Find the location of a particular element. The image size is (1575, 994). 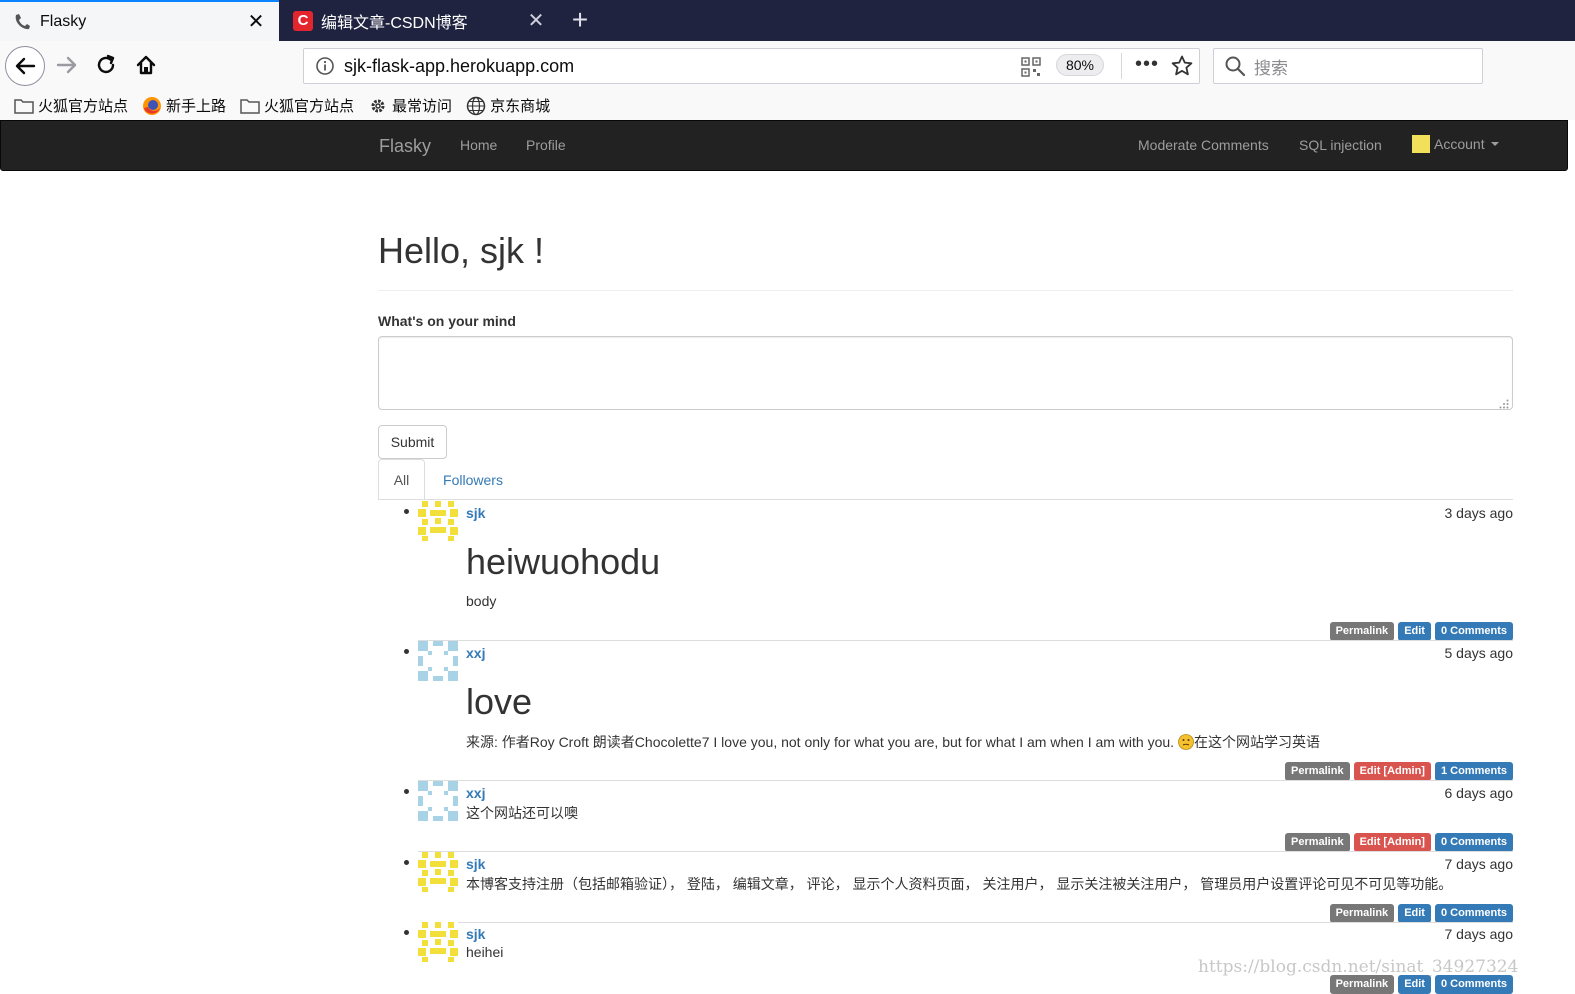

info-icon is located at coordinates (325, 66).